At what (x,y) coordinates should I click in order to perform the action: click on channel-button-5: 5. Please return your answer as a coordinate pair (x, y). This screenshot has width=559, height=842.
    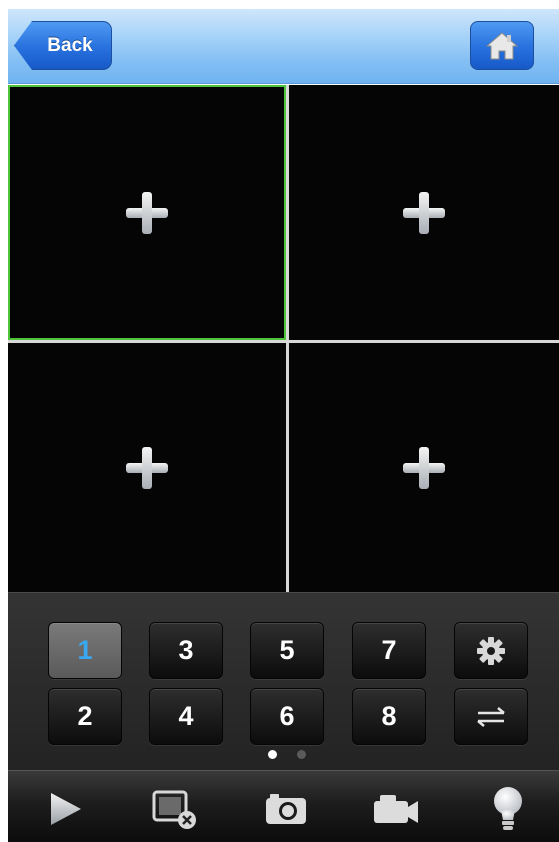
    Looking at the image, I should click on (287, 650).